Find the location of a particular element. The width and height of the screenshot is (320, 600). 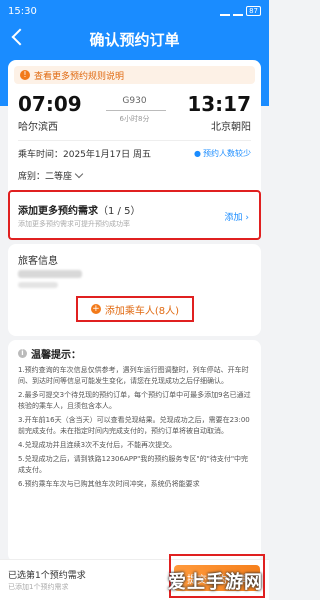

reservation-count-link: ● 预约人数较少 is located at coordinates (222, 153).